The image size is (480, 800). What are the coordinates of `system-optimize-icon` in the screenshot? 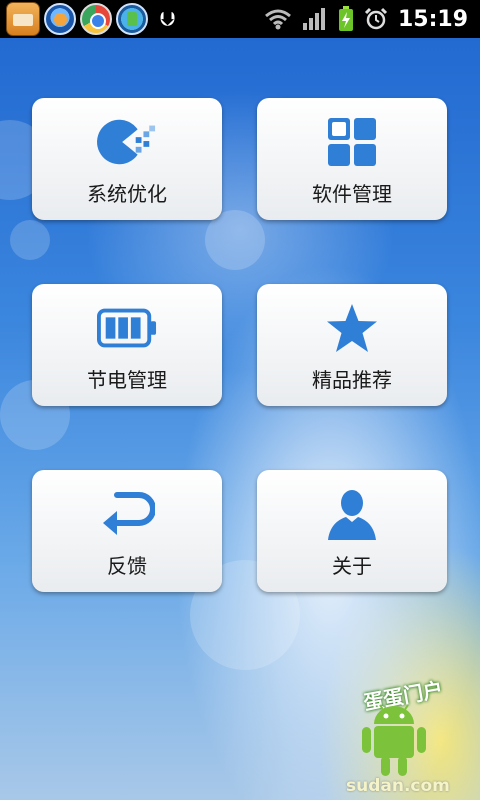 It's located at (127, 142).